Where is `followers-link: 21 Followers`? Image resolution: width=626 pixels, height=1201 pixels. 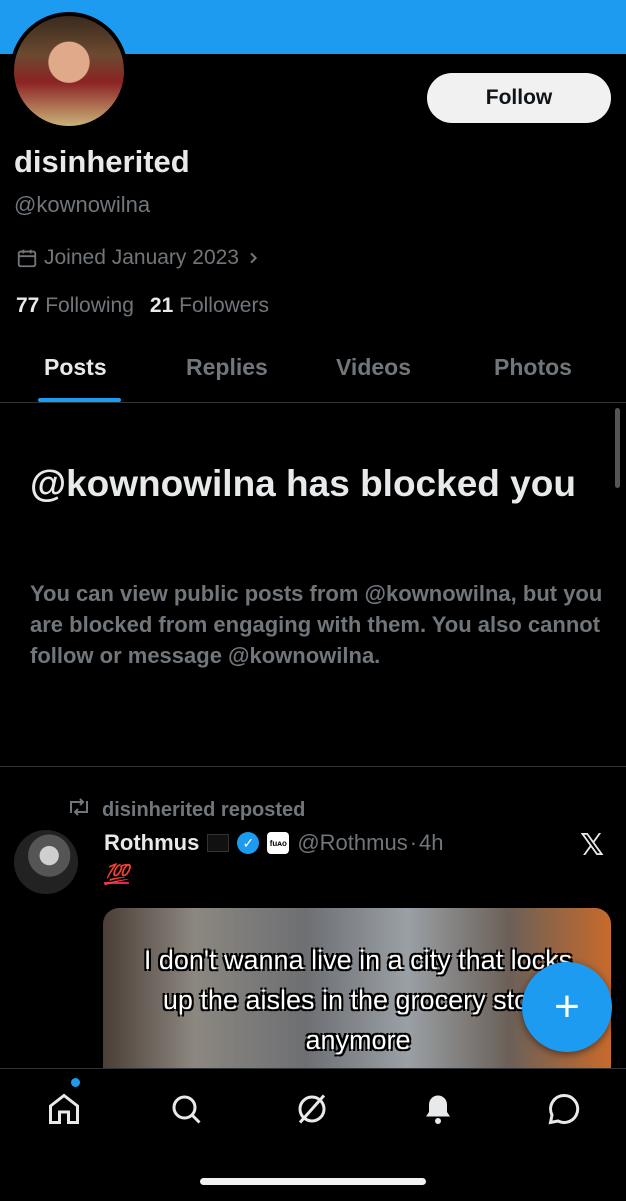
followers-link: 21 Followers is located at coordinates (209, 306).